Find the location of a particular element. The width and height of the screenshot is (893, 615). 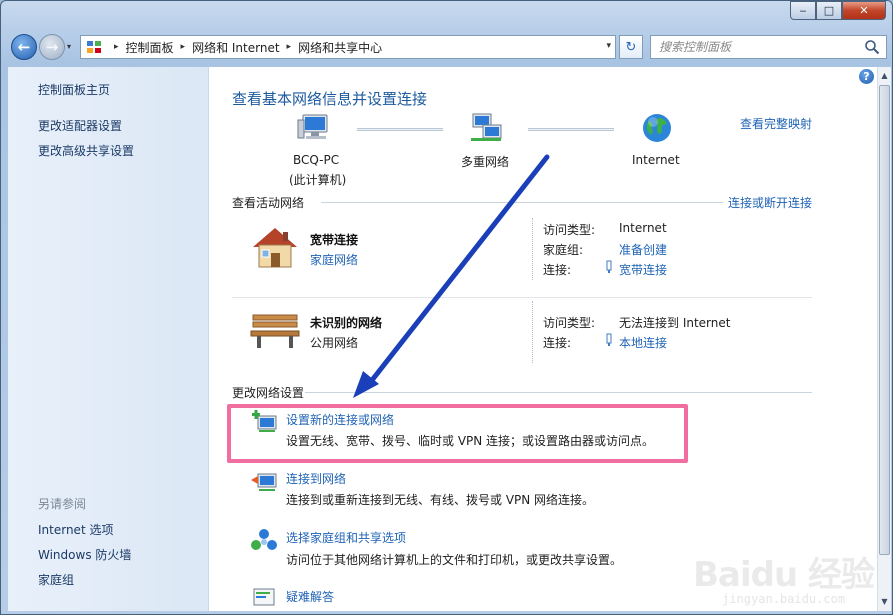

back-arrow-icon: ← is located at coordinates (24, 47).